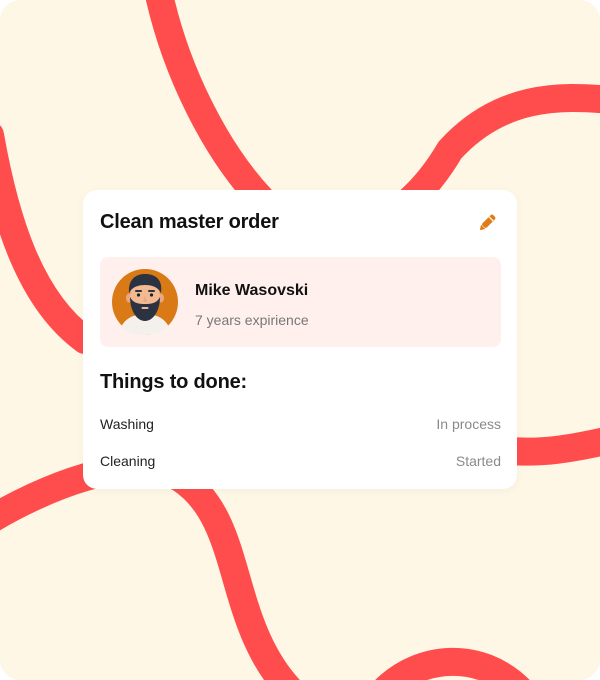  What do you see at coordinates (300, 426) in the screenshot?
I see `task-row: Washing In process` at bounding box center [300, 426].